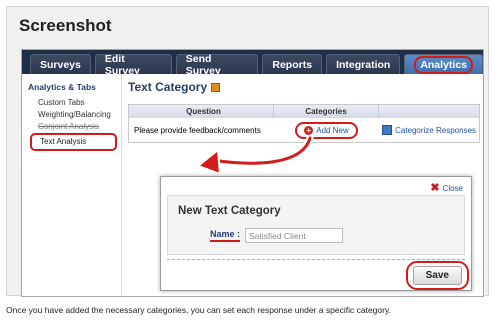 Image resolution: width=495 pixels, height=326 pixels. Describe the element at coordinates (429, 111) in the screenshot. I see `header-actions` at that location.